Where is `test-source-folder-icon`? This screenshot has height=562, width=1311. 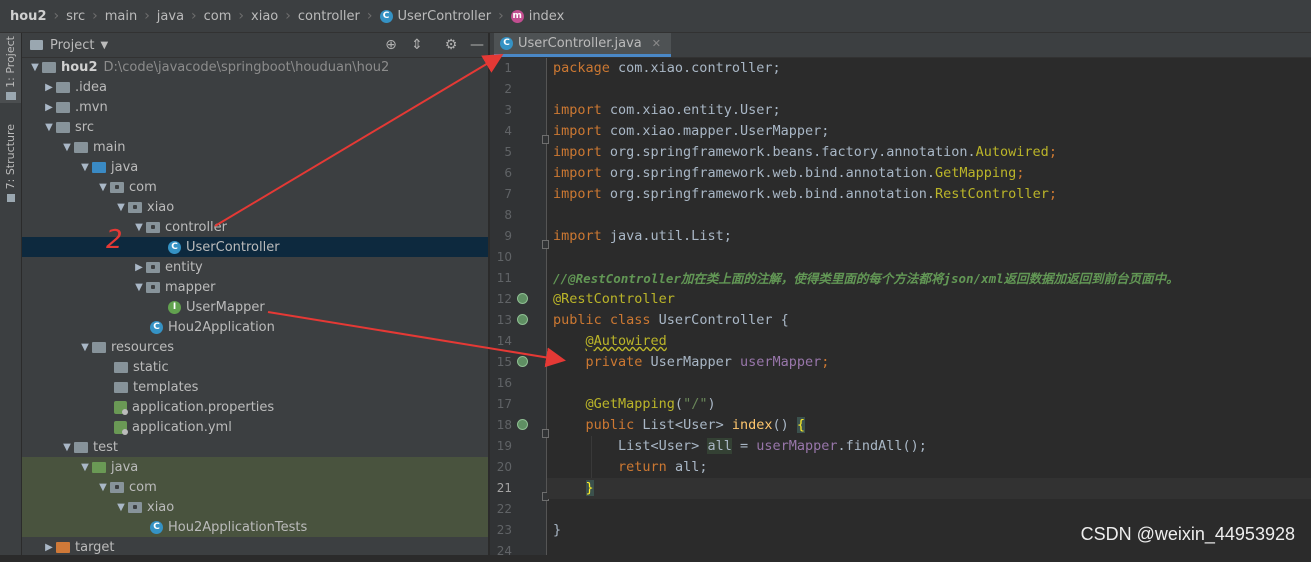
test-source-folder-icon is located at coordinates (99, 467).